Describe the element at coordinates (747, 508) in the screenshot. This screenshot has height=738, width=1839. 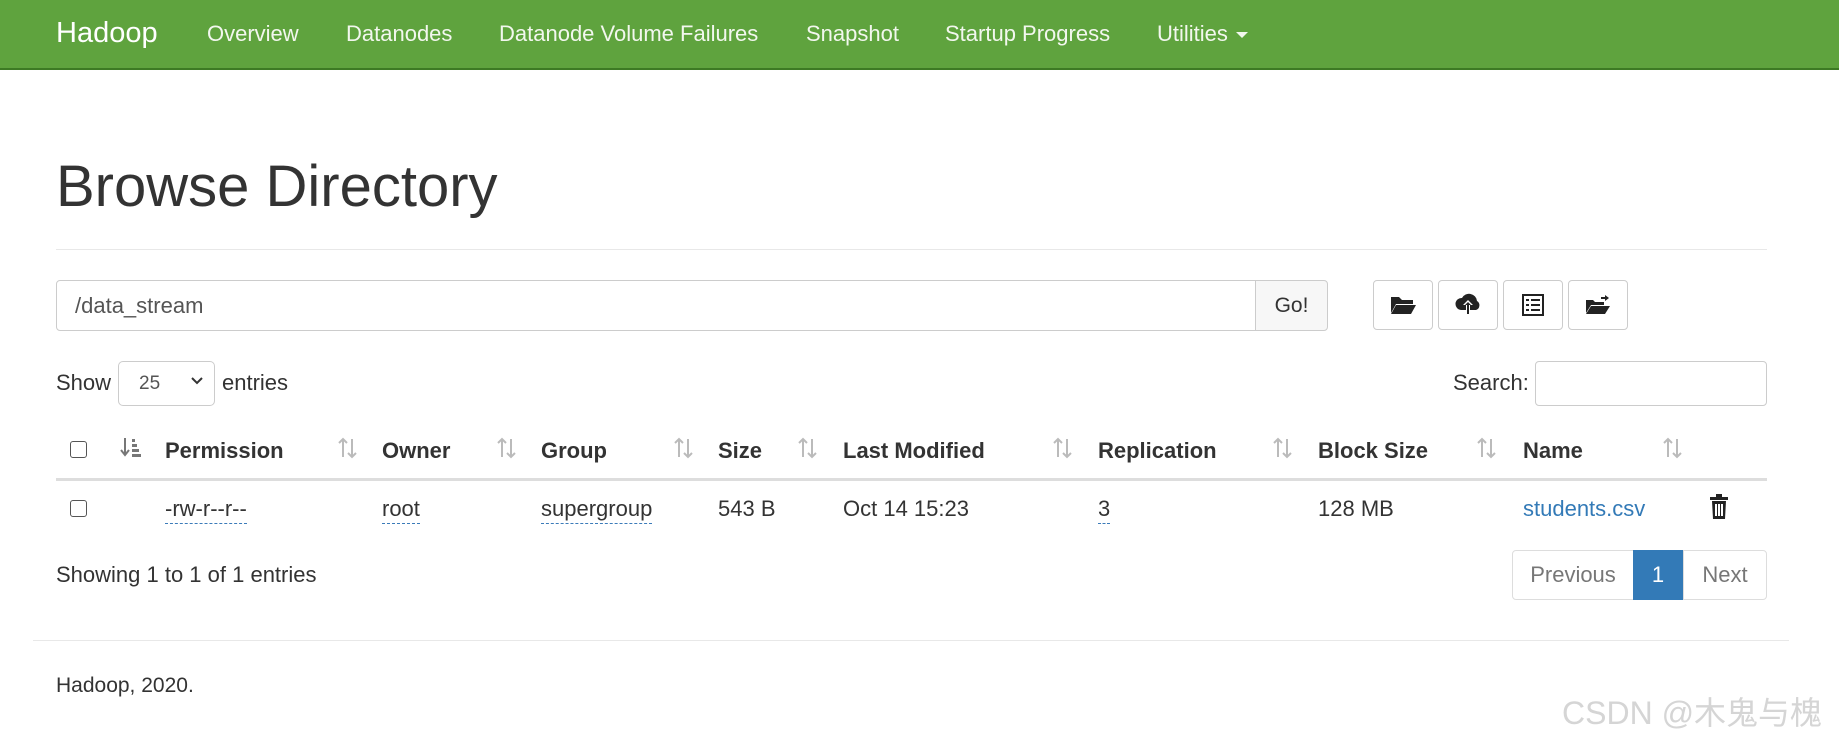
I see `cell-size: 543 B` at that location.